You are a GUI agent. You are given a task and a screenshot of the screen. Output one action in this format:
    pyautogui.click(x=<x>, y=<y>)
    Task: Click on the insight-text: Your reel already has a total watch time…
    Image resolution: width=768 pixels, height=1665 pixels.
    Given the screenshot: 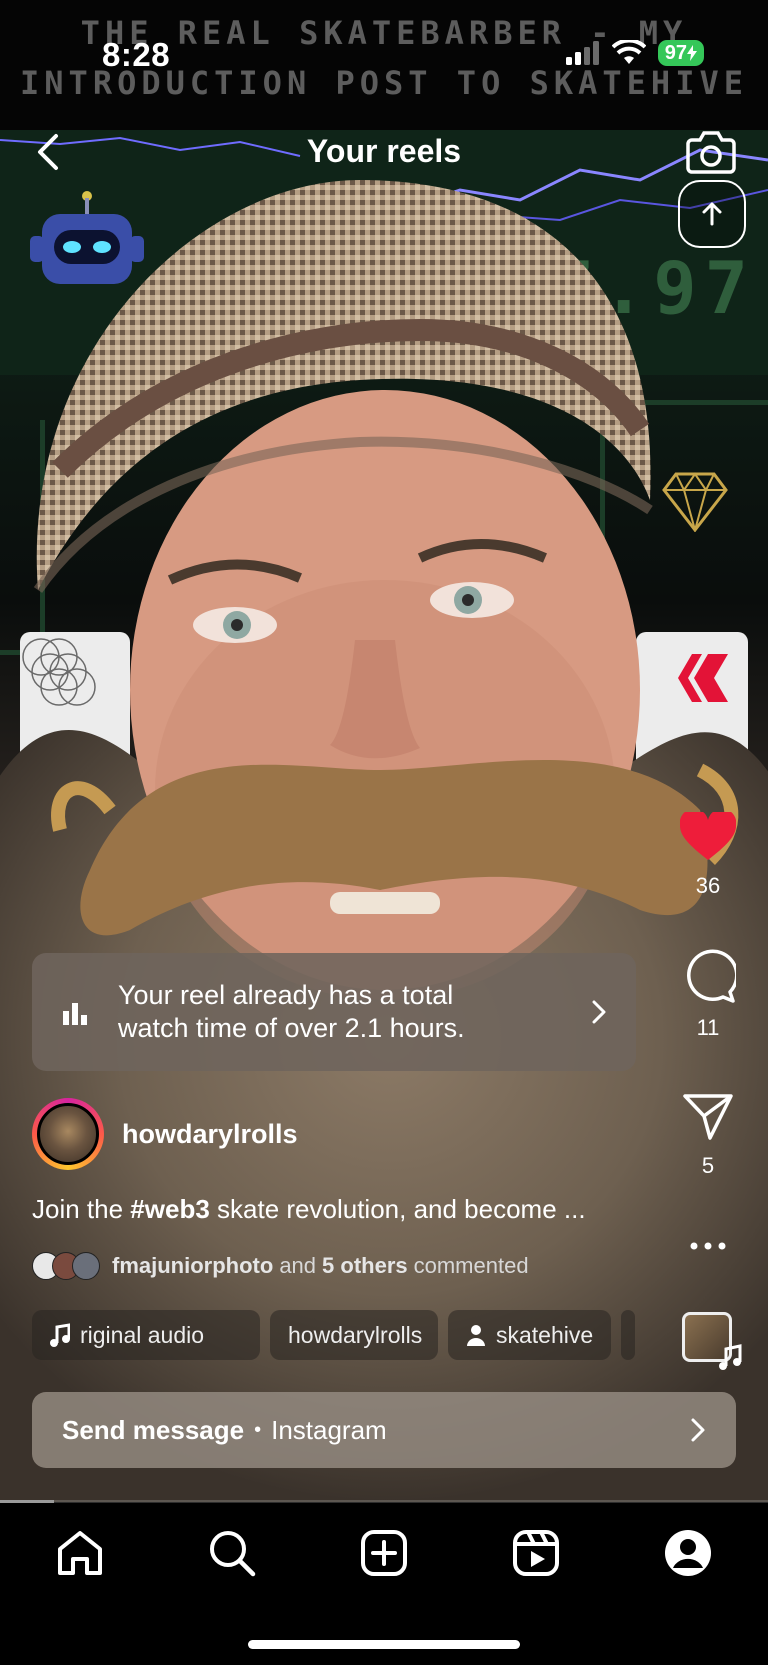 What is the action you would take?
    pyautogui.click(x=354, y=1012)
    